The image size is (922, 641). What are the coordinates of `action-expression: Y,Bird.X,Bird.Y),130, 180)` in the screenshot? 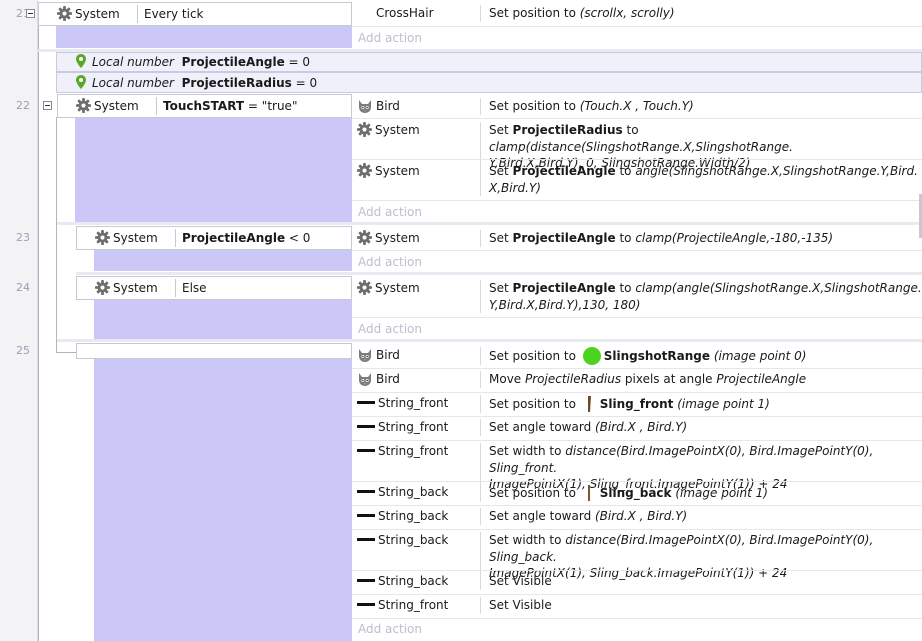 It's located at (565, 304).